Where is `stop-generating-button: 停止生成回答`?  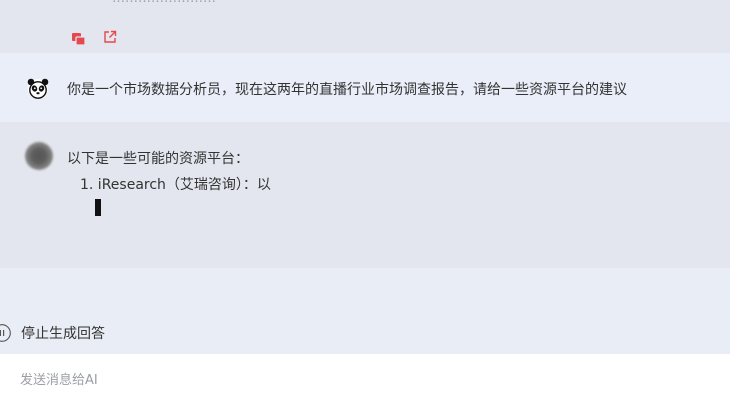
stop-generating-button: 停止生成回答 is located at coordinates (52, 333).